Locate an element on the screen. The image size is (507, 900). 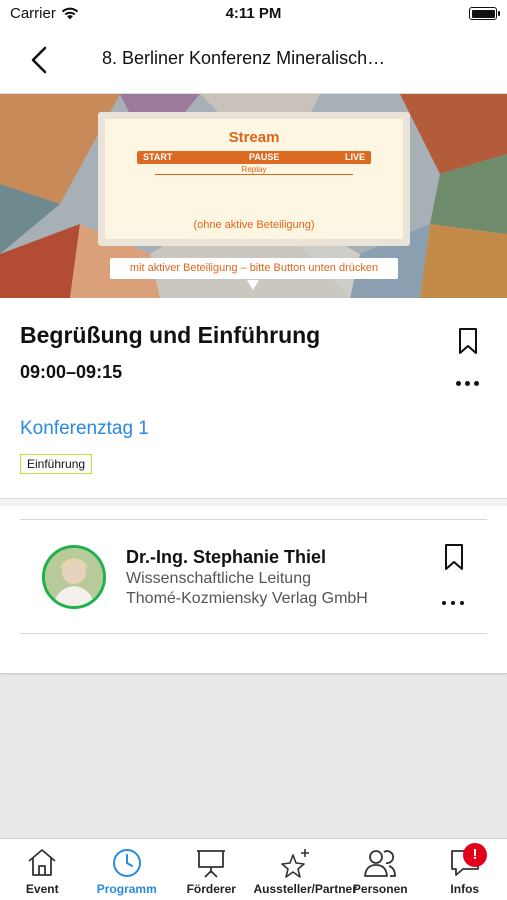
card-separator-top is located at coordinates (253, 519).